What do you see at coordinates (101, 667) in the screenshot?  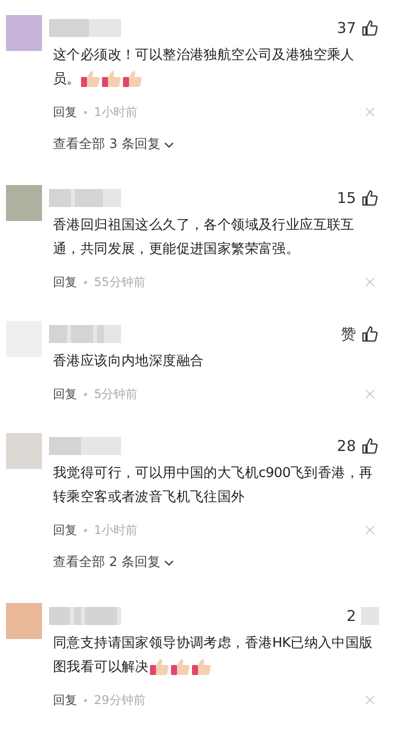 I see `comment-text: 图我看可以解决` at bounding box center [101, 667].